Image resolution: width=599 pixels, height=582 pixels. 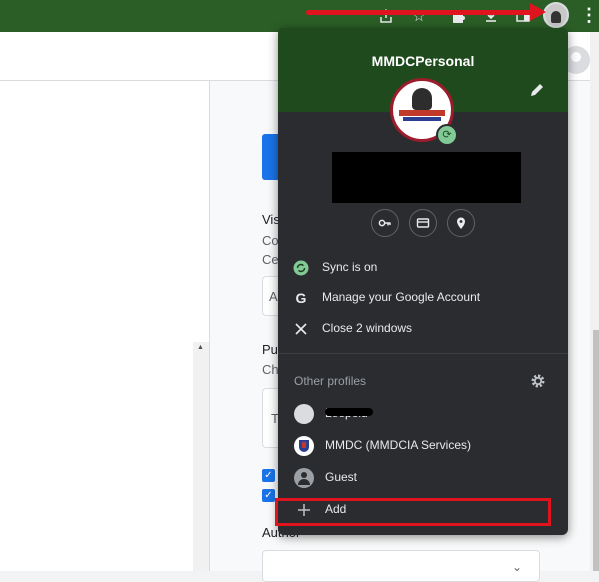 I want to click on addresses-location-icon, so click(x=461, y=223).